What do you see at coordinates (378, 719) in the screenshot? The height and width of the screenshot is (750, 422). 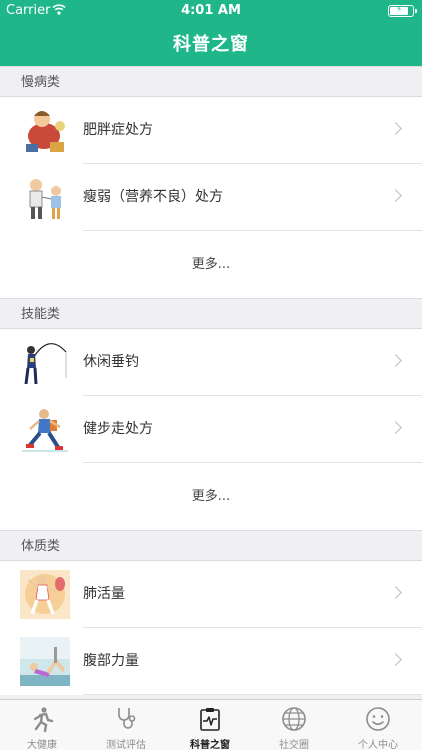 I see `smiley-face-icon` at bounding box center [378, 719].